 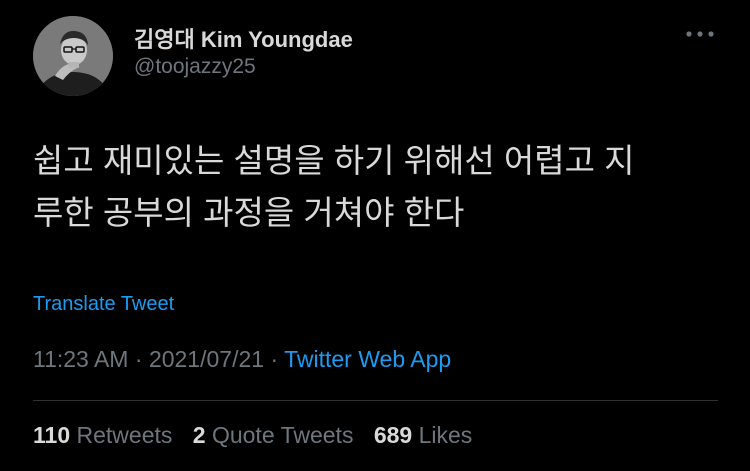 I want to click on tweet-text-line: 쉽고 재미있는 설명을 하기 위해선 어렵고 지, so click(x=334, y=160).